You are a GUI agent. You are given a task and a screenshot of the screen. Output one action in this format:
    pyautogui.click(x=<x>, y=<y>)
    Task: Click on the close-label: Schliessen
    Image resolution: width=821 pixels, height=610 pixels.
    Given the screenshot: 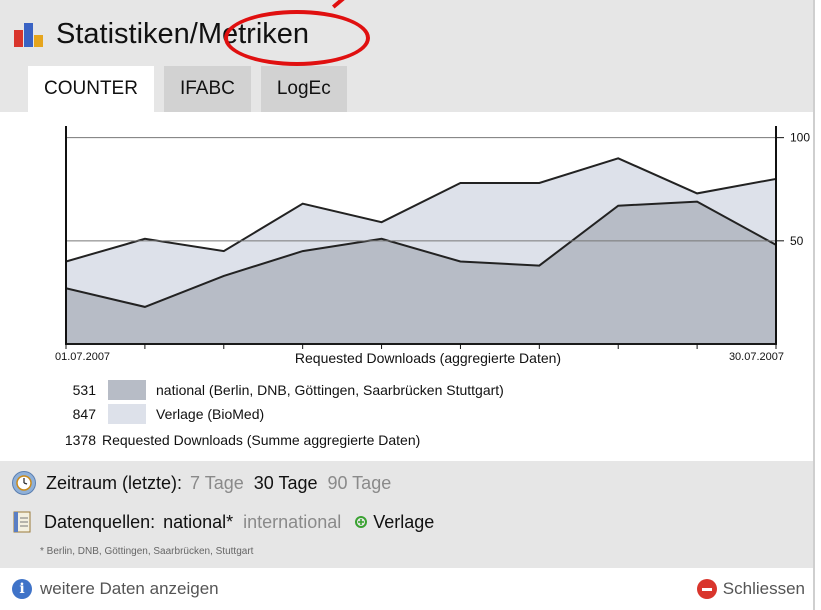 What is the action you would take?
    pyautogui.click(x=763, y=588)
    